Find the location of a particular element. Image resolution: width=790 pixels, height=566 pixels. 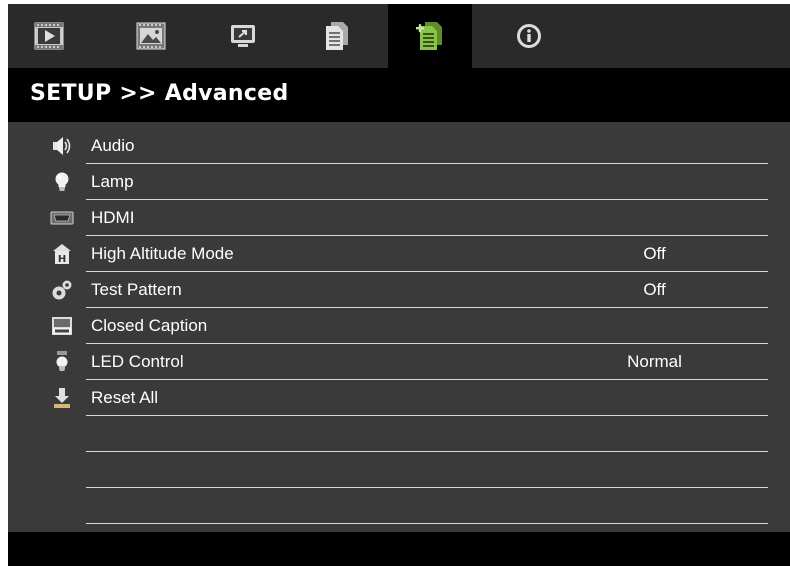

tab-video is located at coordinates (49, 36).